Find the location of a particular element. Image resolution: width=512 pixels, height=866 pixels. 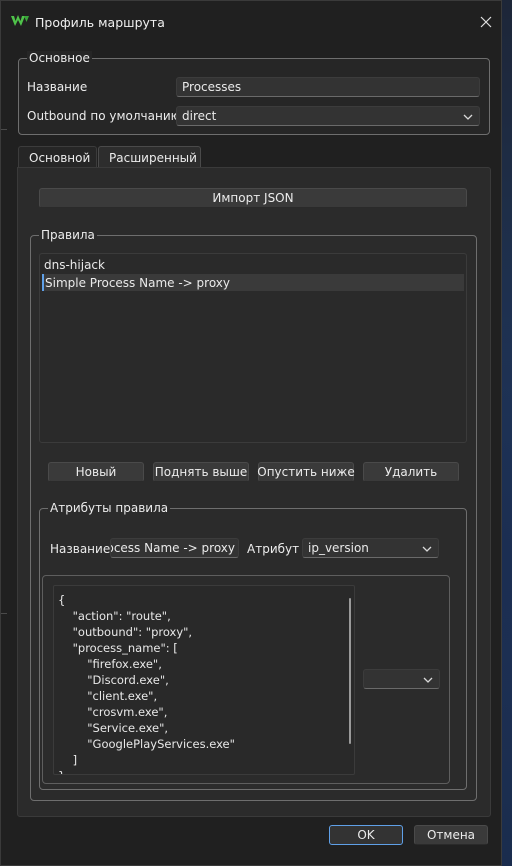

new-rule-label: Новый is located at coordinates (96, 472).